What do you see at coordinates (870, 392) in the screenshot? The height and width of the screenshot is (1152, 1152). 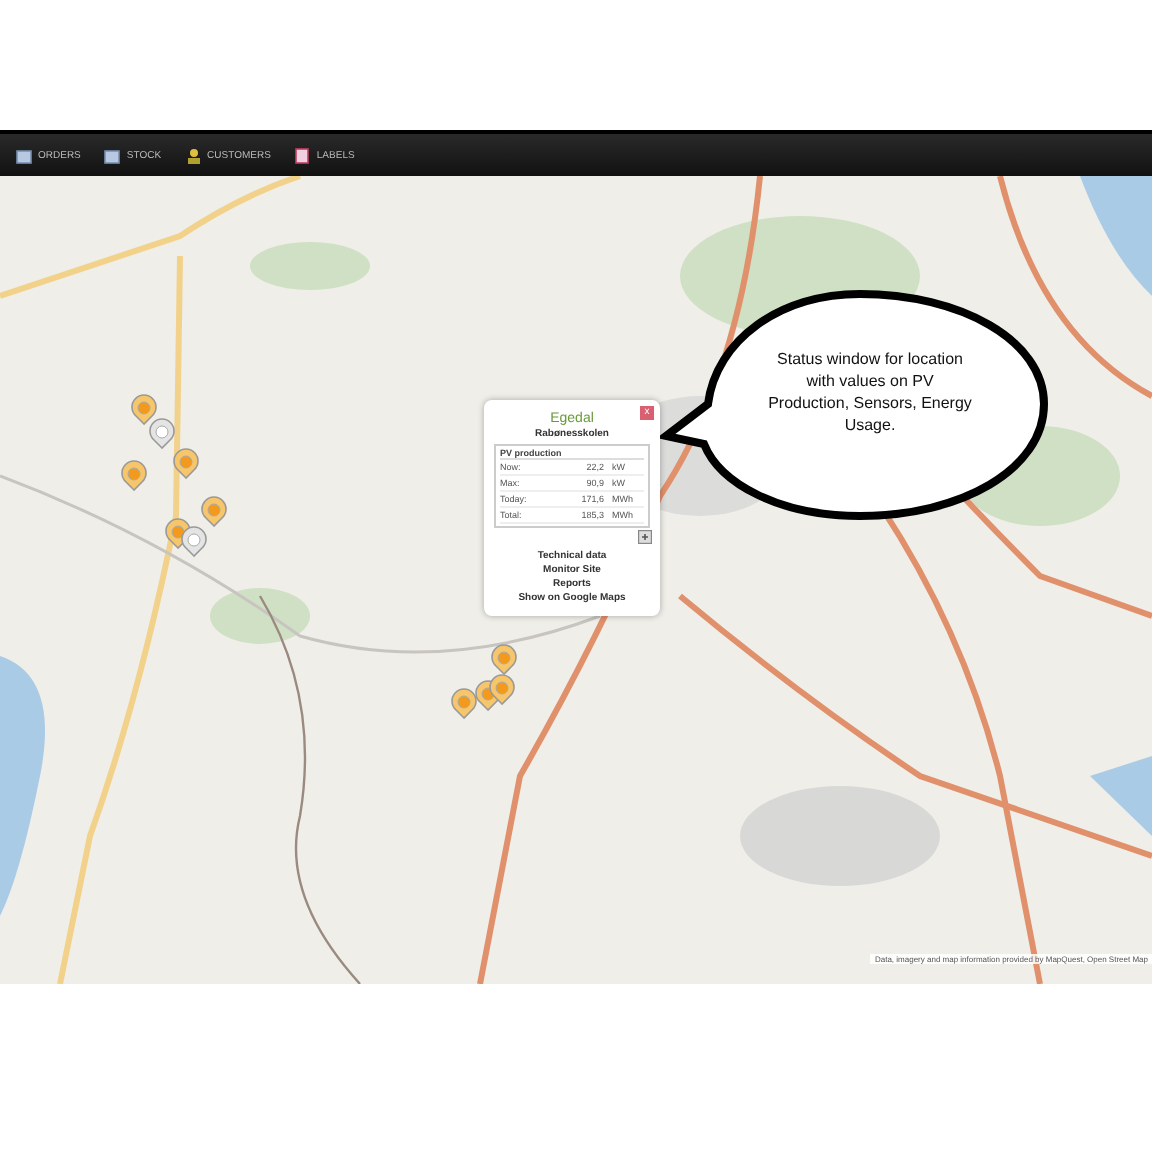 I see `callout-text: Status window for location with values on PV Production, Sensors, Energy Usage.` at bounding box center [870, 392].